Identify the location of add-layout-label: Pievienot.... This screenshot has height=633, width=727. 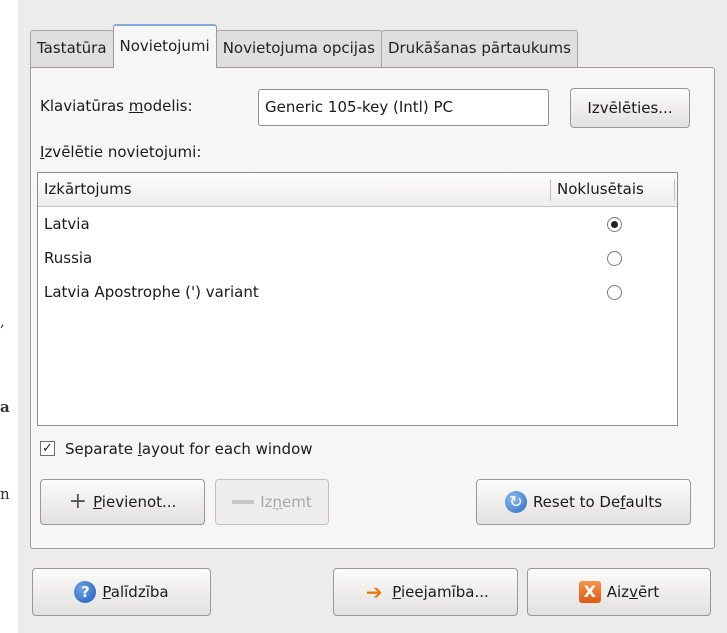
(135, 502).